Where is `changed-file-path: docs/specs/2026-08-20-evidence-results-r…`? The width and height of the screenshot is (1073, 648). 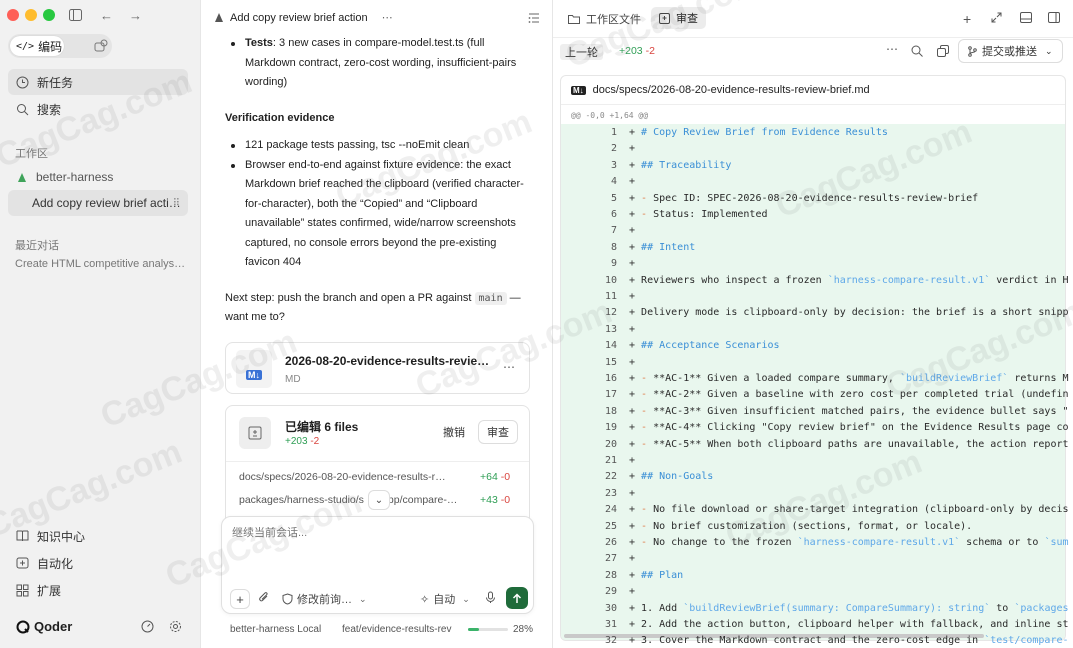
changed-file-path: docs/specs/2026-08-20-evidence-results-r… is located at coordinates (342, 477).